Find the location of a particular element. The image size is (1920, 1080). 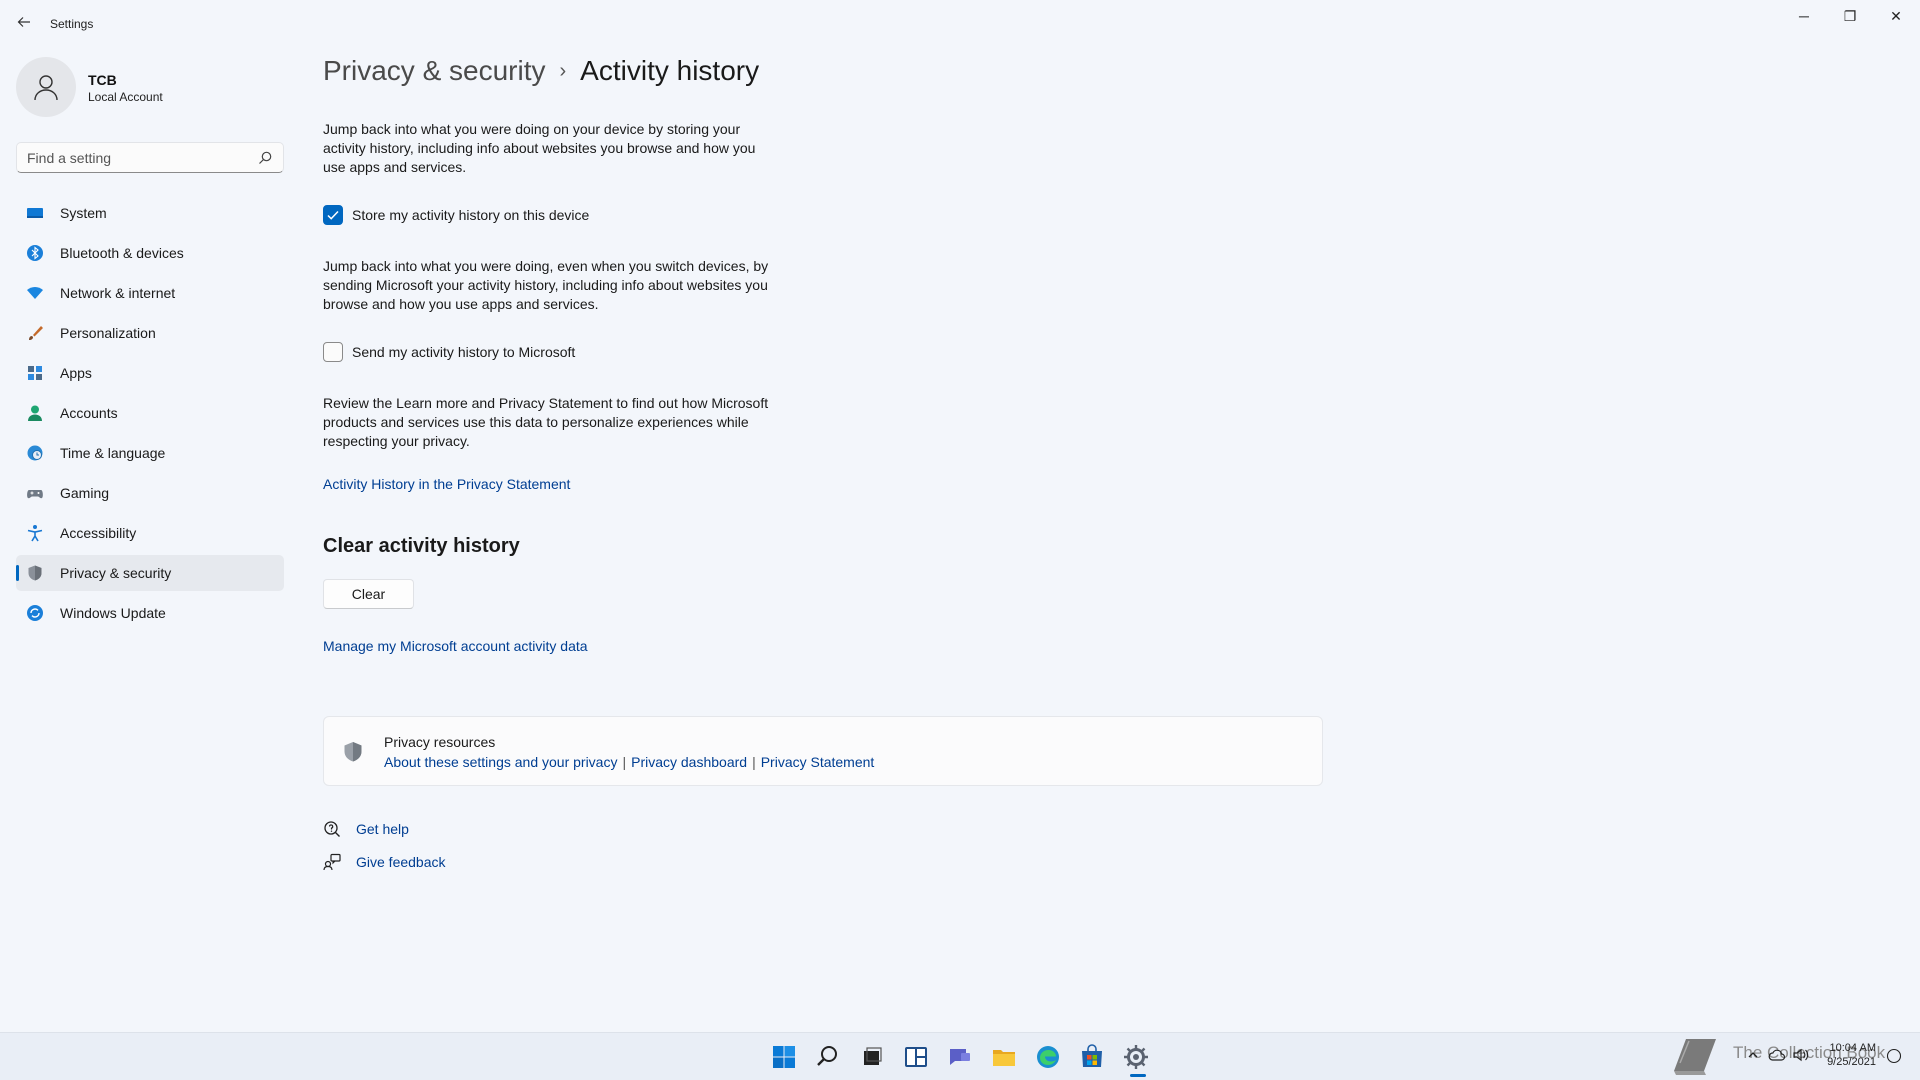

get-help-icon is located at coordinates (332, 829).